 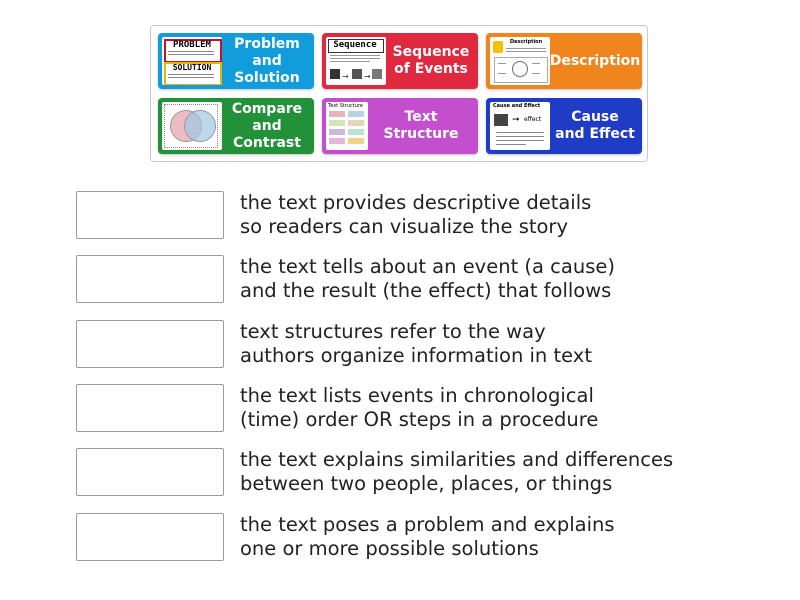 What do you see at coordinates (347, 126) in the screenshot?
I see `text-structure-thumbnail: Text Structure` at bounding box center [347, 126].